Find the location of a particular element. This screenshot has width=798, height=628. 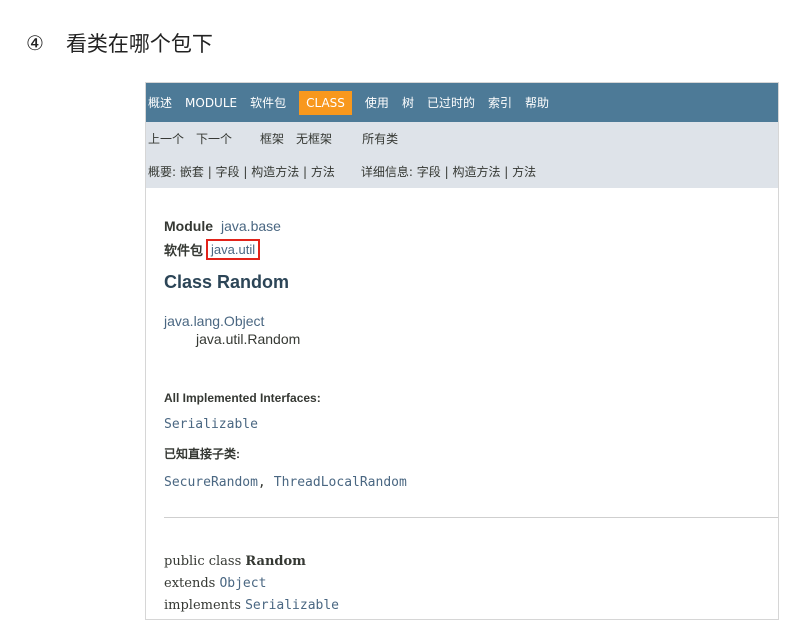

package-line: 软件包 java.util is located at coordinates (462, 249).